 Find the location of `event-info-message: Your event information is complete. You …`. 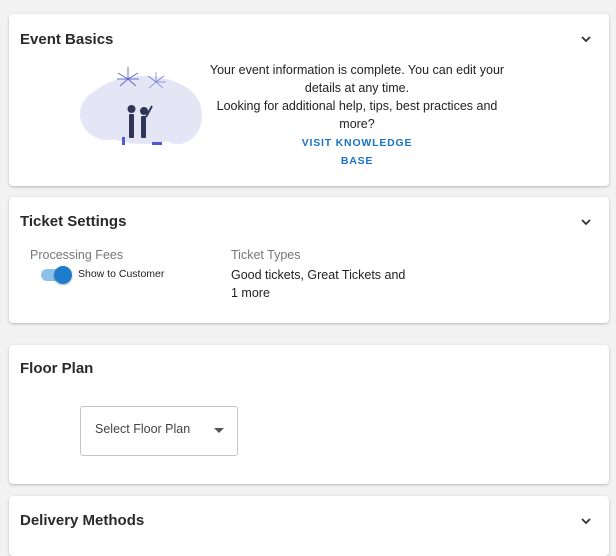

event-info-message: Your event information is complete. You … is located at coordinates (357, 115).